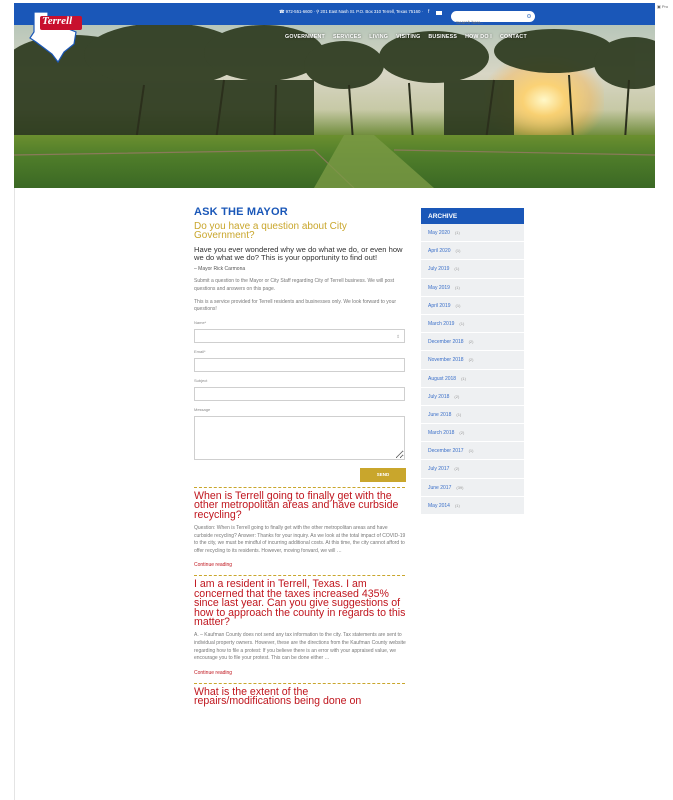 Image resolution: width=673 pixels, height=800 pixels. I want to click on archive-item-label: April 2020, so click(439, 251).